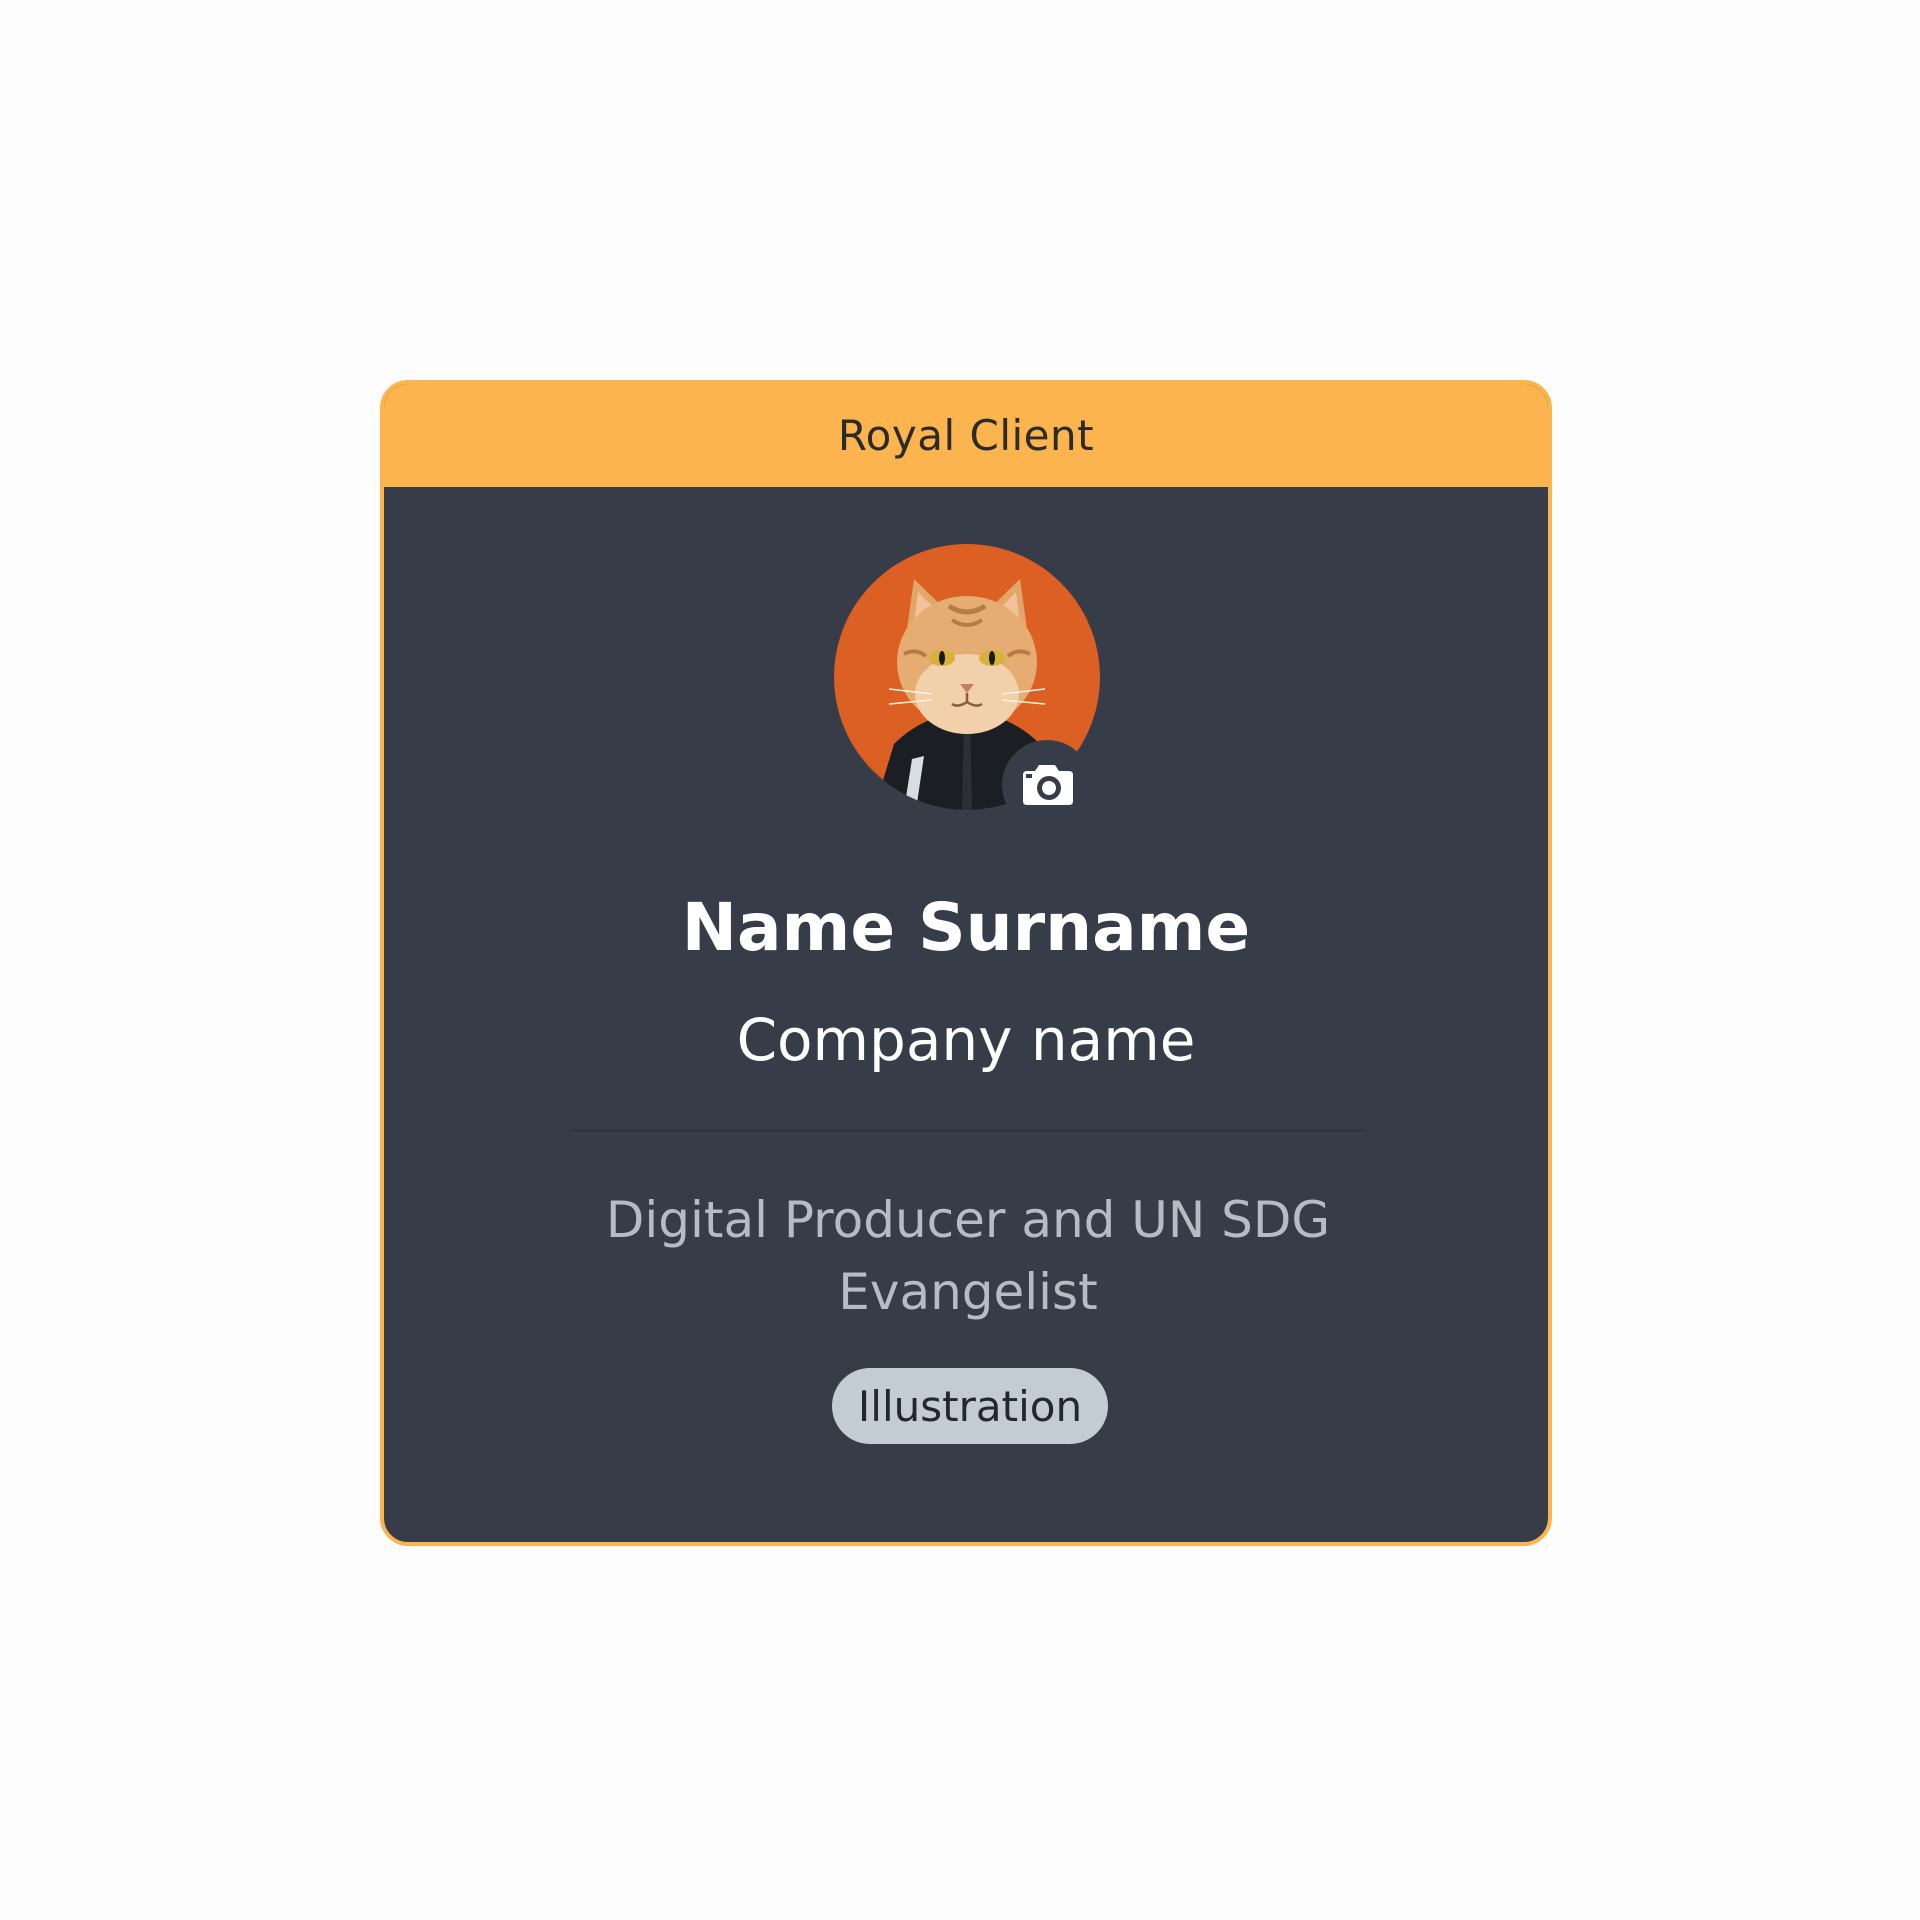 The width and height of the screenshot is (1920, 1920). What do you see at coordinates (968, 1130) in the screenshot?
I see `divider` at bounding box center [968, 1130].